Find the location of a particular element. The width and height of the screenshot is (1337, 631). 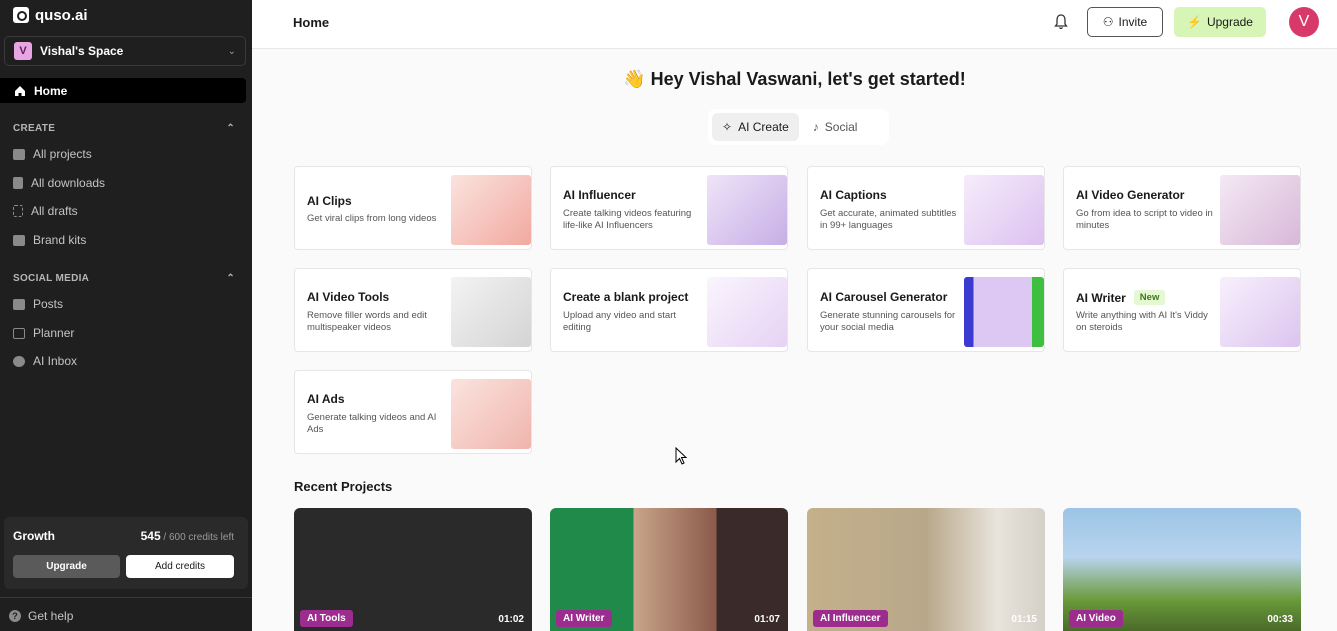

sidebar-item-all-drafts: All drafts is located at coordinates (45, 211).